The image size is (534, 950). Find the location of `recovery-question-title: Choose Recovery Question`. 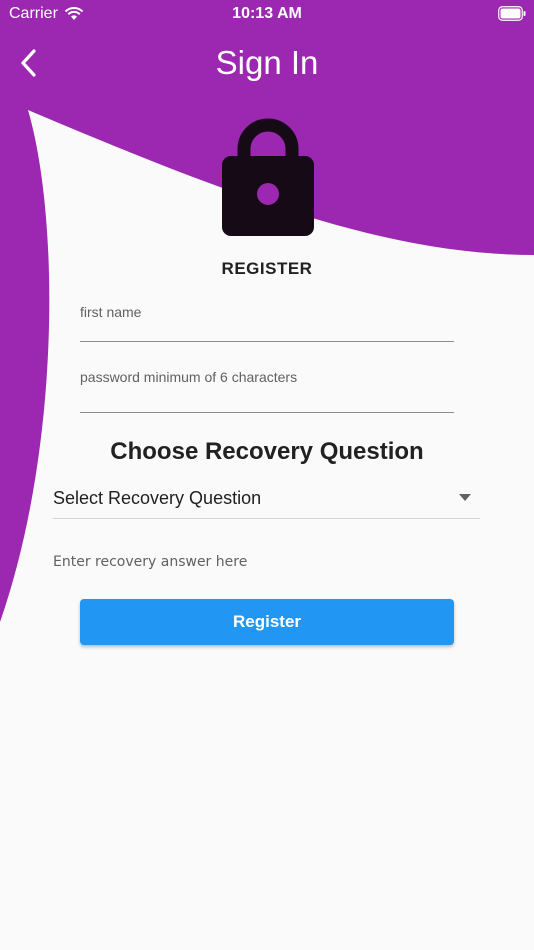

recovery-question-title: Choose Recovery Question is located at coordinates (267, 451).